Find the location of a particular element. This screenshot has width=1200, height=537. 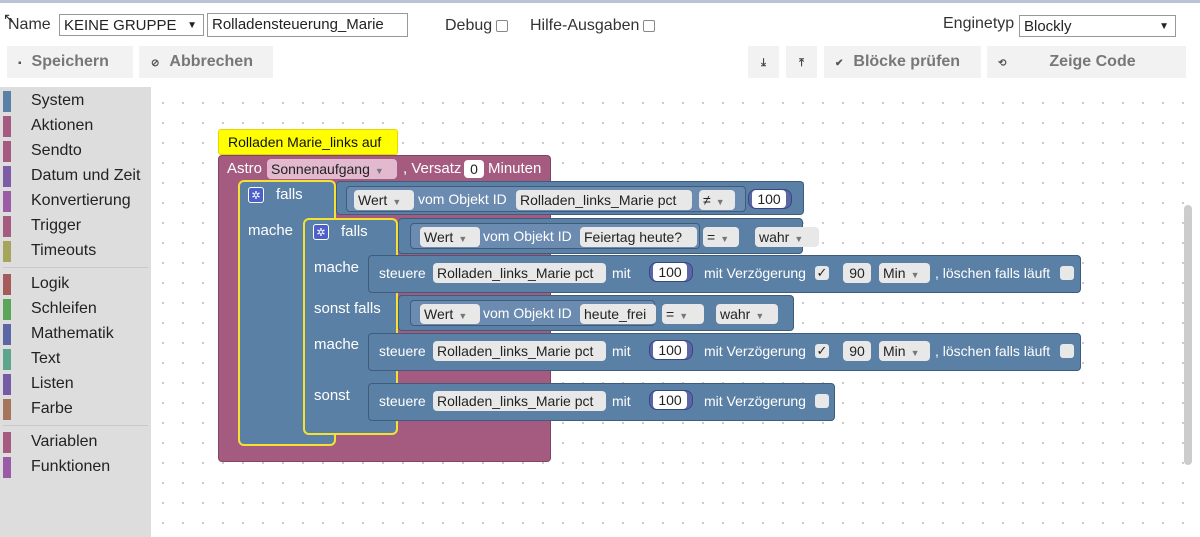

export-button: ⤓ is located at coordinates (763, 62).